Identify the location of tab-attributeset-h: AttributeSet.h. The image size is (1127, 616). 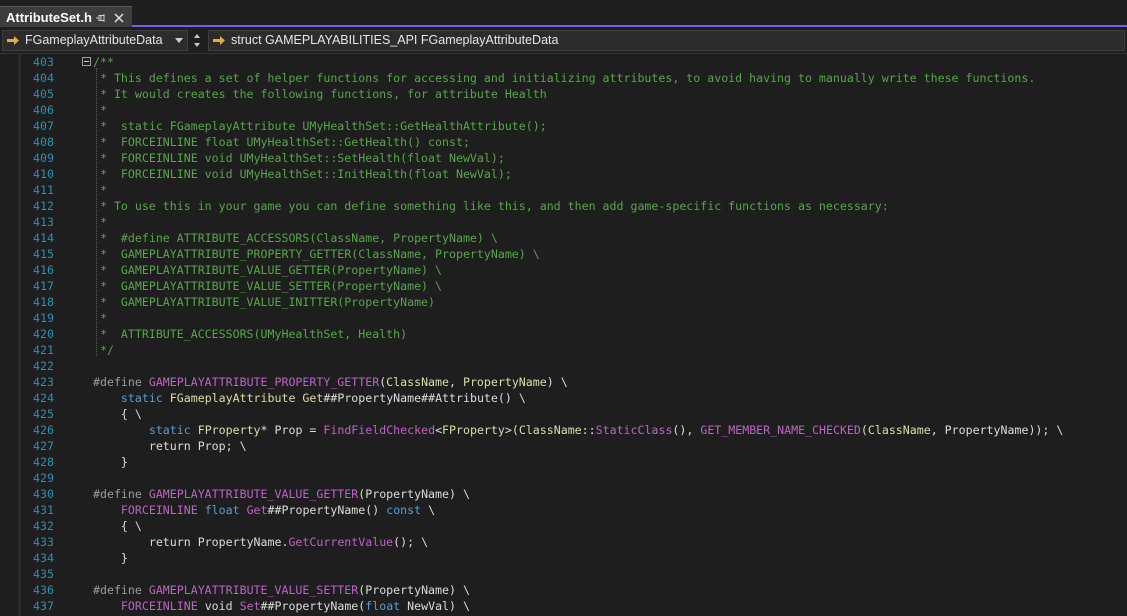
(66, 16).